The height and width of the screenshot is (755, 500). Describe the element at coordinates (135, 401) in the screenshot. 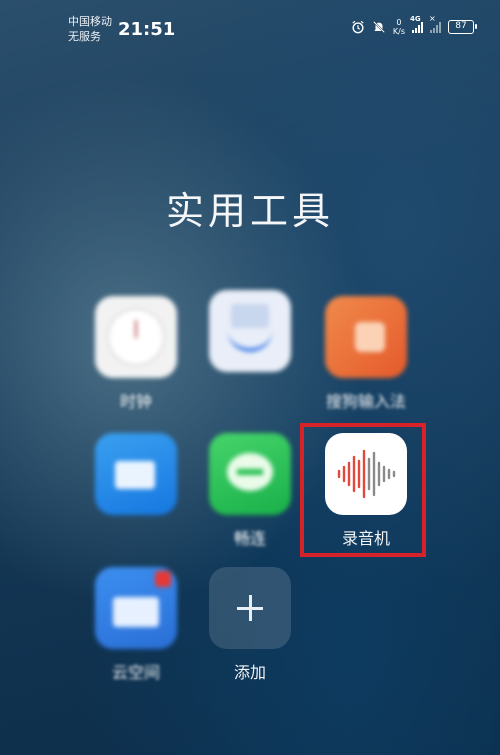

I see `app-label: 时钟` at that location.